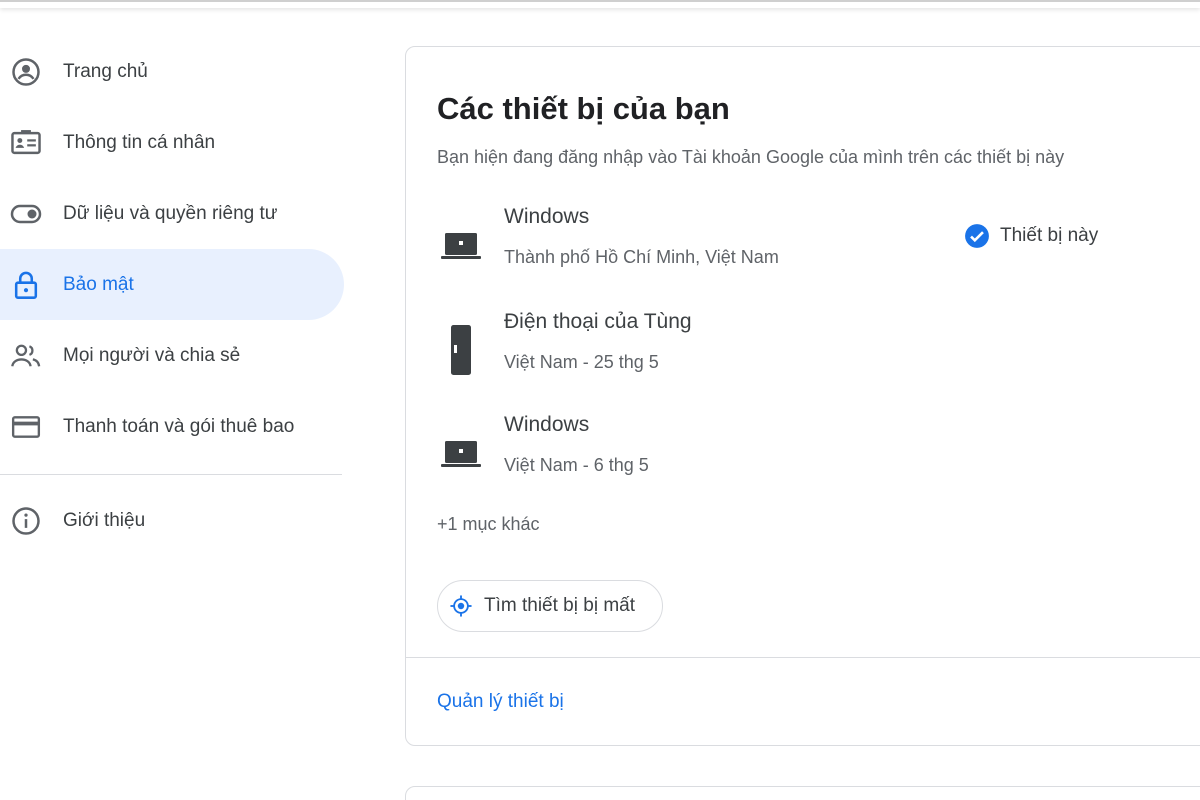 The width and height of the screenshot is (1200, 800). Describe the element at coordinates (26, 72) in the screenshot. I see `home-account-icon` at that location.